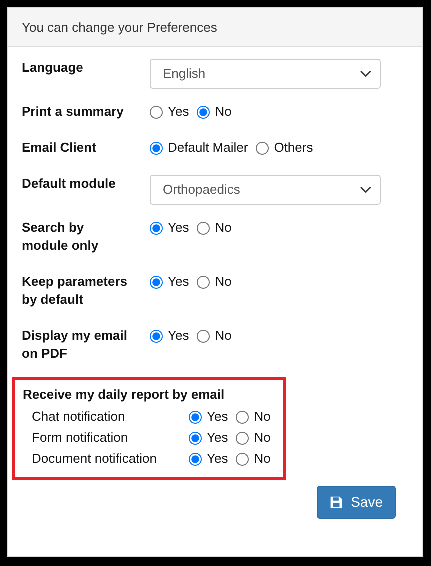 This screenshot has width=431, height=566. I want to click on field-label: Document notification, so click(95, 459).